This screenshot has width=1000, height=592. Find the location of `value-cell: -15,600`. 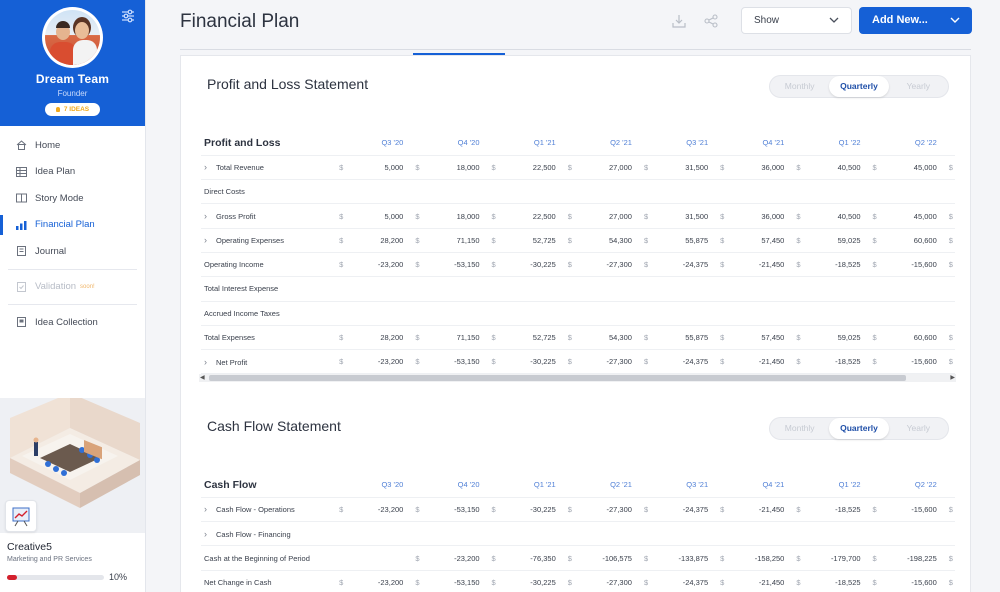

value-cell: -15,600 is located at coordinates (912, 581).